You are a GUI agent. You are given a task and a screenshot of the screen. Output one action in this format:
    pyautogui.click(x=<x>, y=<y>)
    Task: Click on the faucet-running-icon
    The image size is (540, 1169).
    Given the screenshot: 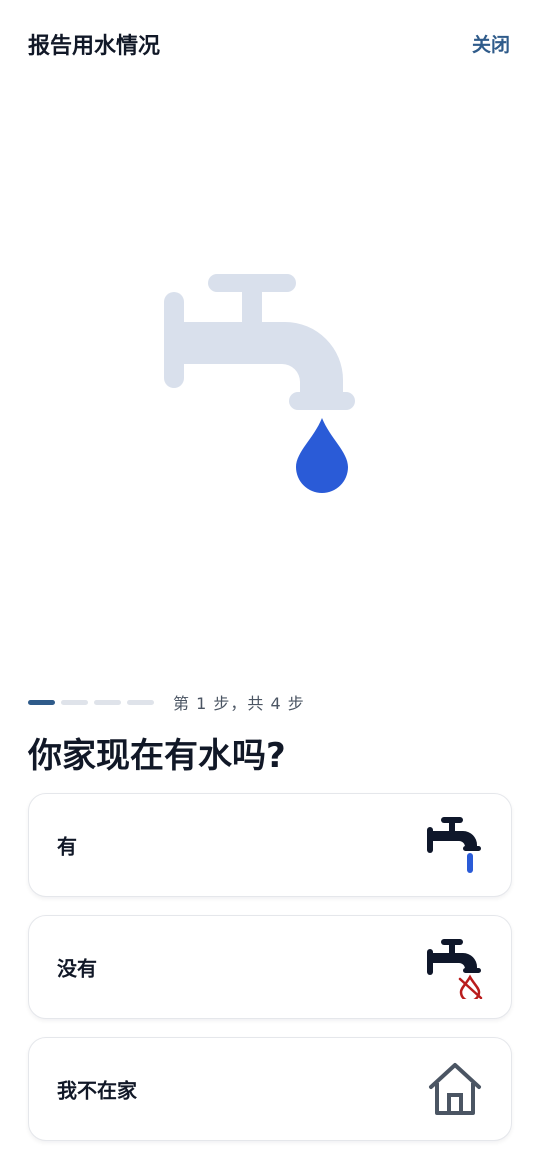 What is the action you would take?
    pyautogui.click(x=454, y=845)
    